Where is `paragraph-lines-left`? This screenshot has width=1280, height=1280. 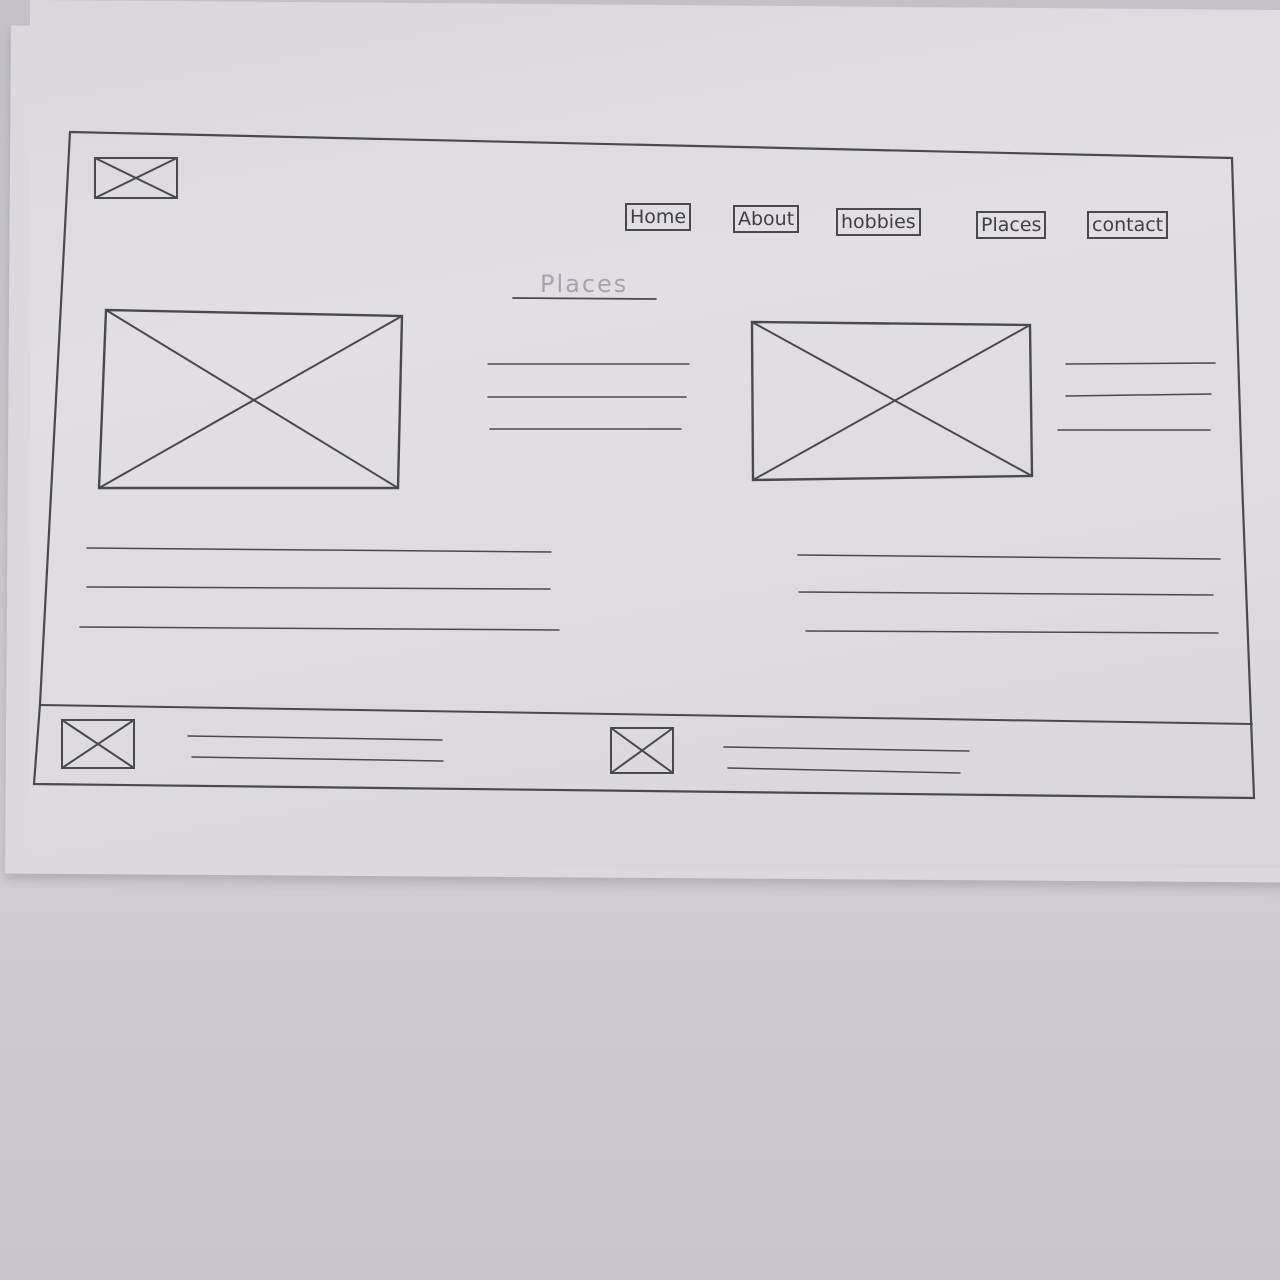
paragraph-lines-left is located at coordinates (319, 589).